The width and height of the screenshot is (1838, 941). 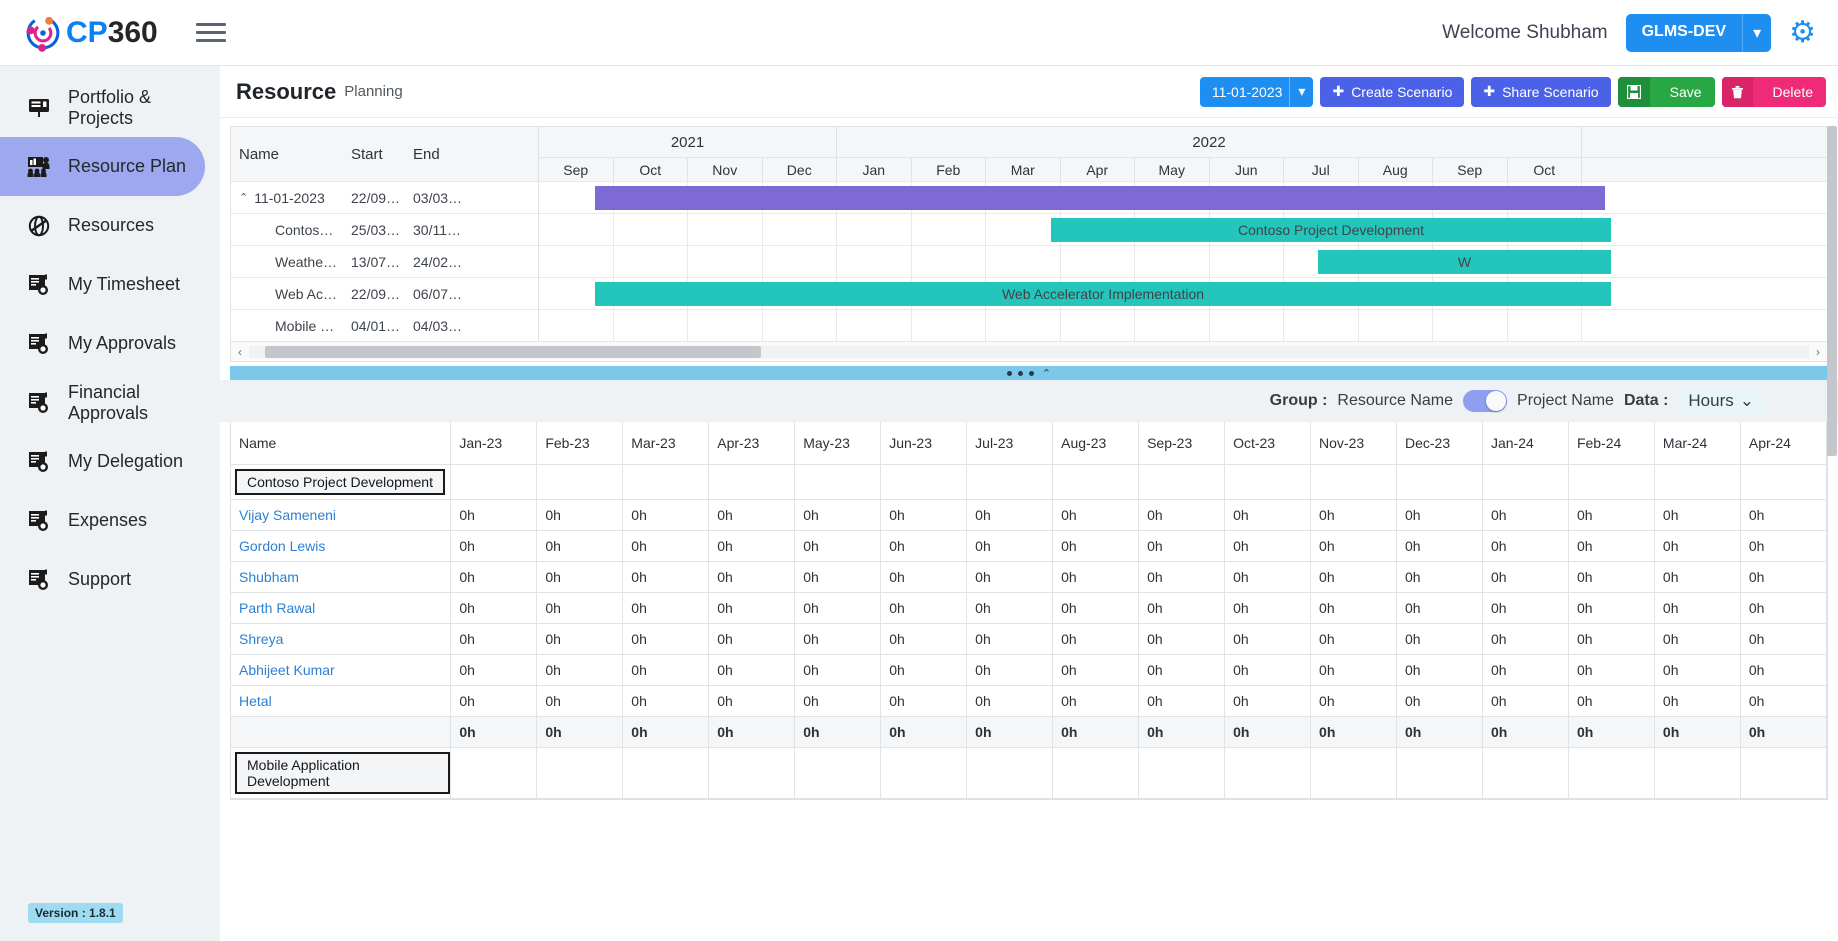 What do you see at coordinates (277, 608) in the screenshot?
I see `resource-link: Parth Rawal` at bounding box center [277, 608].